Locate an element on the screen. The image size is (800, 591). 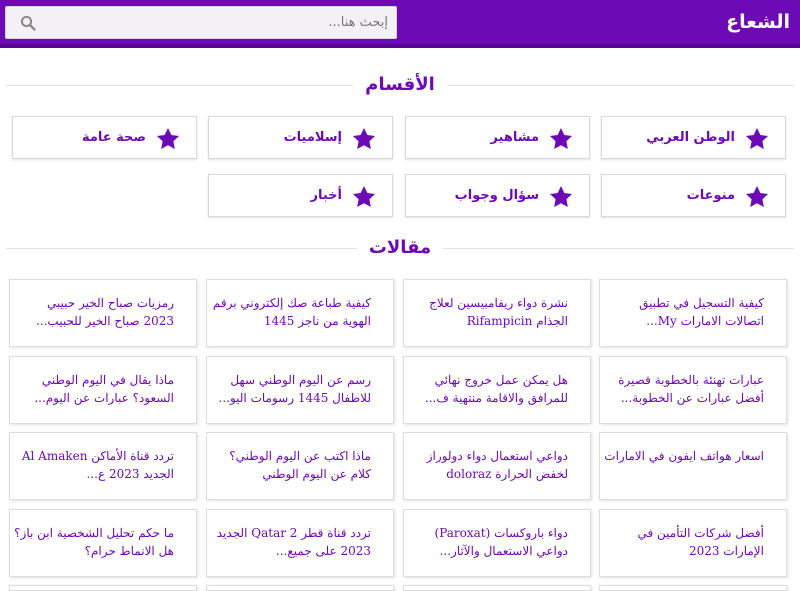
category-button: منوعات is located at coordinates (693, 195).